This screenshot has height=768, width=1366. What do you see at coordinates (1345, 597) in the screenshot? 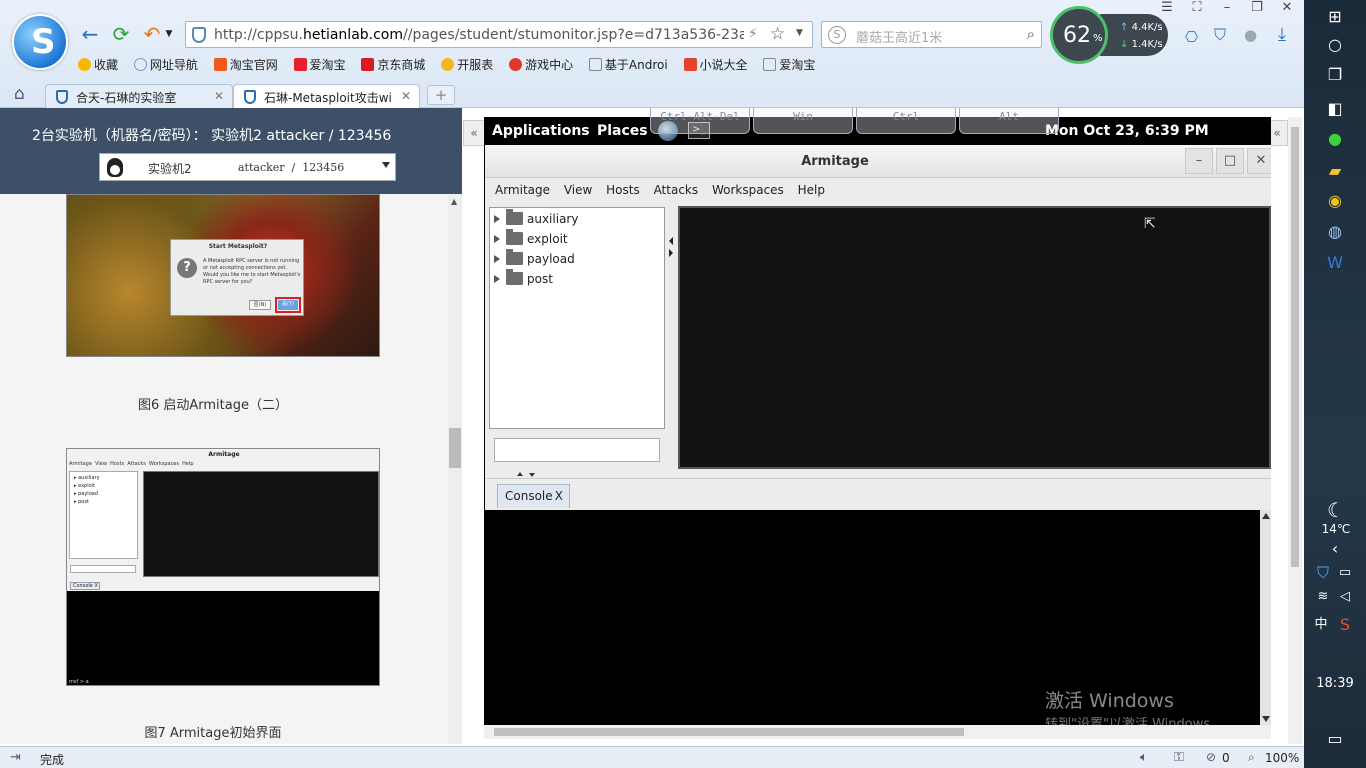
I see `volume-icon: ◁` at bounding box center [1345, 597].